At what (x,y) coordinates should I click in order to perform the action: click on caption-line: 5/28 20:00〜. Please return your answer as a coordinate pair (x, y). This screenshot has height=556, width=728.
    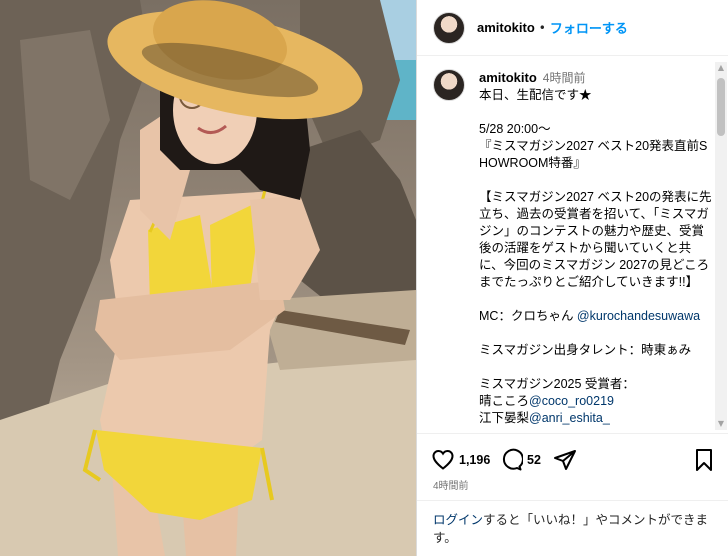
    Looking at the image, I should click on (515, 129).